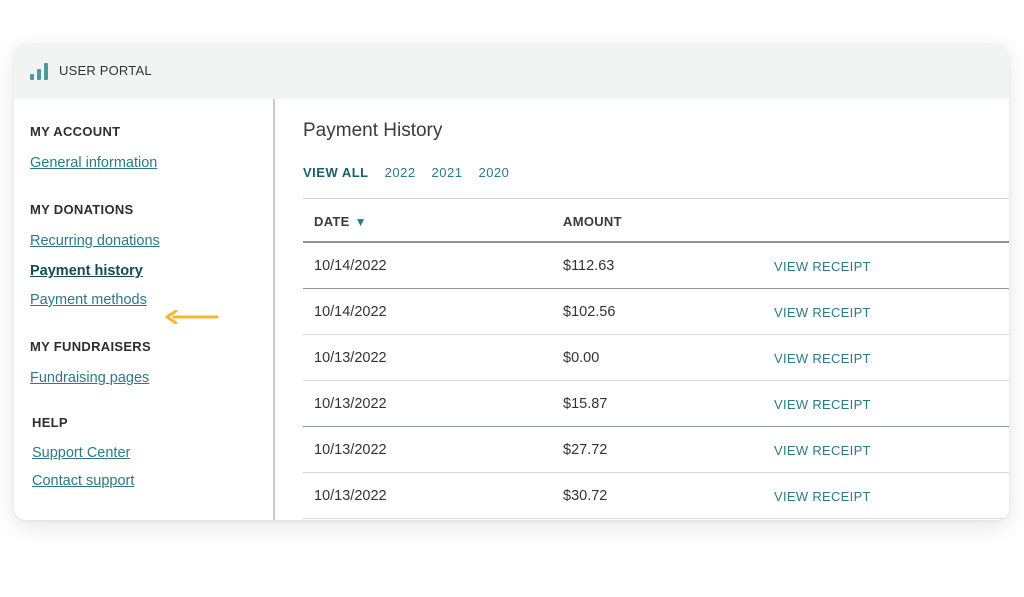  Describe the element at coordinates (373, 130) in the screenshot. I see `page-title: Payment History` at that location.